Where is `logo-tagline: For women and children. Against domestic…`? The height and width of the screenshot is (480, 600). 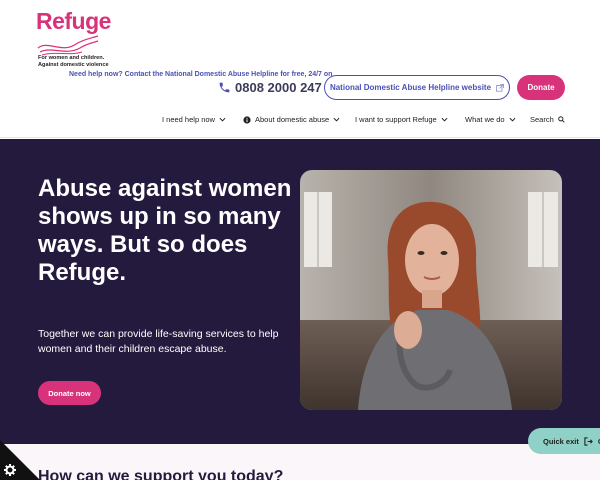 logo-tagline: For women and children. Against domestic… is located at coordinates (73, 61).